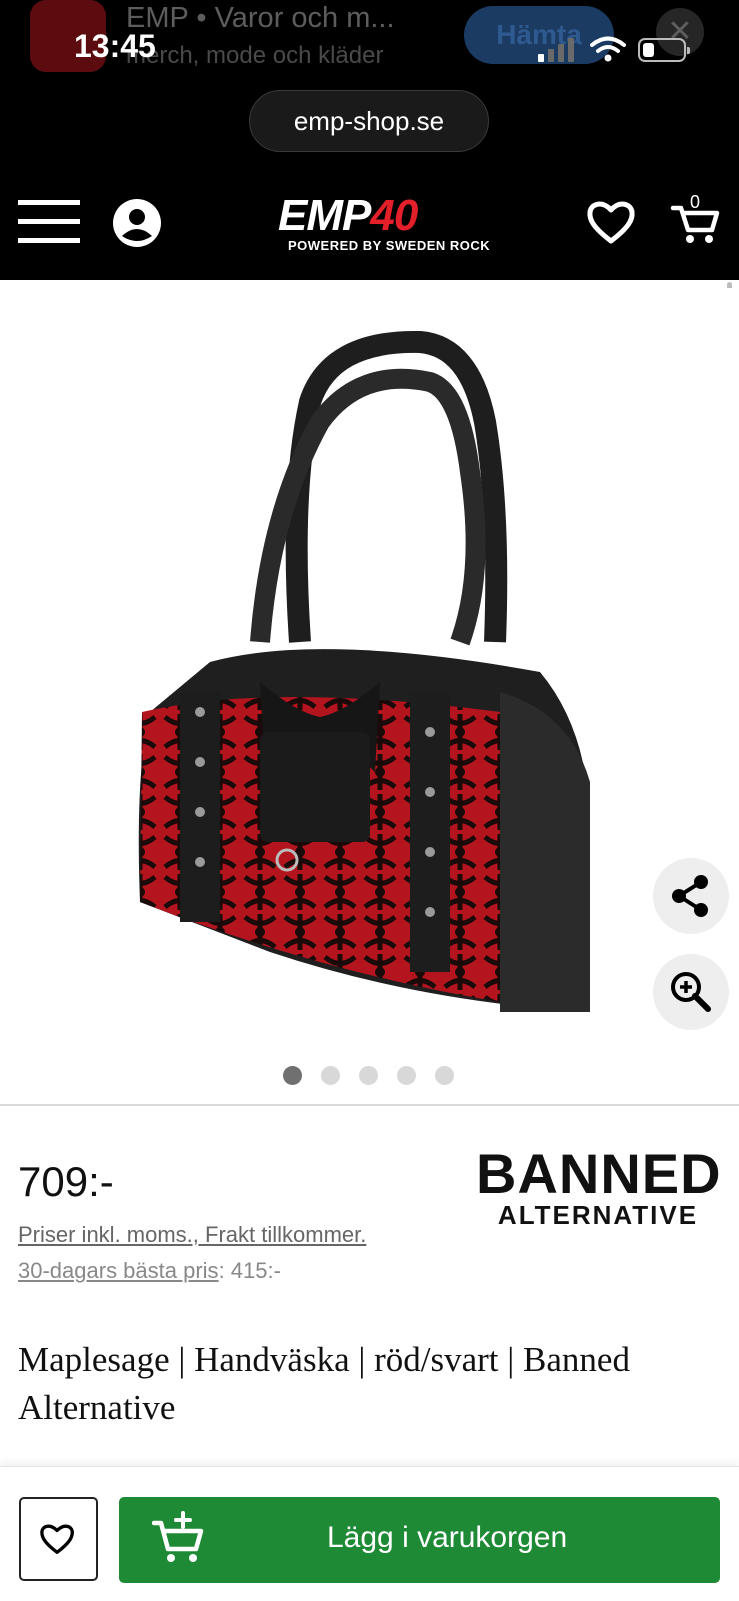  Describe the element at coordinates (598, 1215) in the screenshot. I see `brand-logo-line2: ALTERNATIVE` at that location.